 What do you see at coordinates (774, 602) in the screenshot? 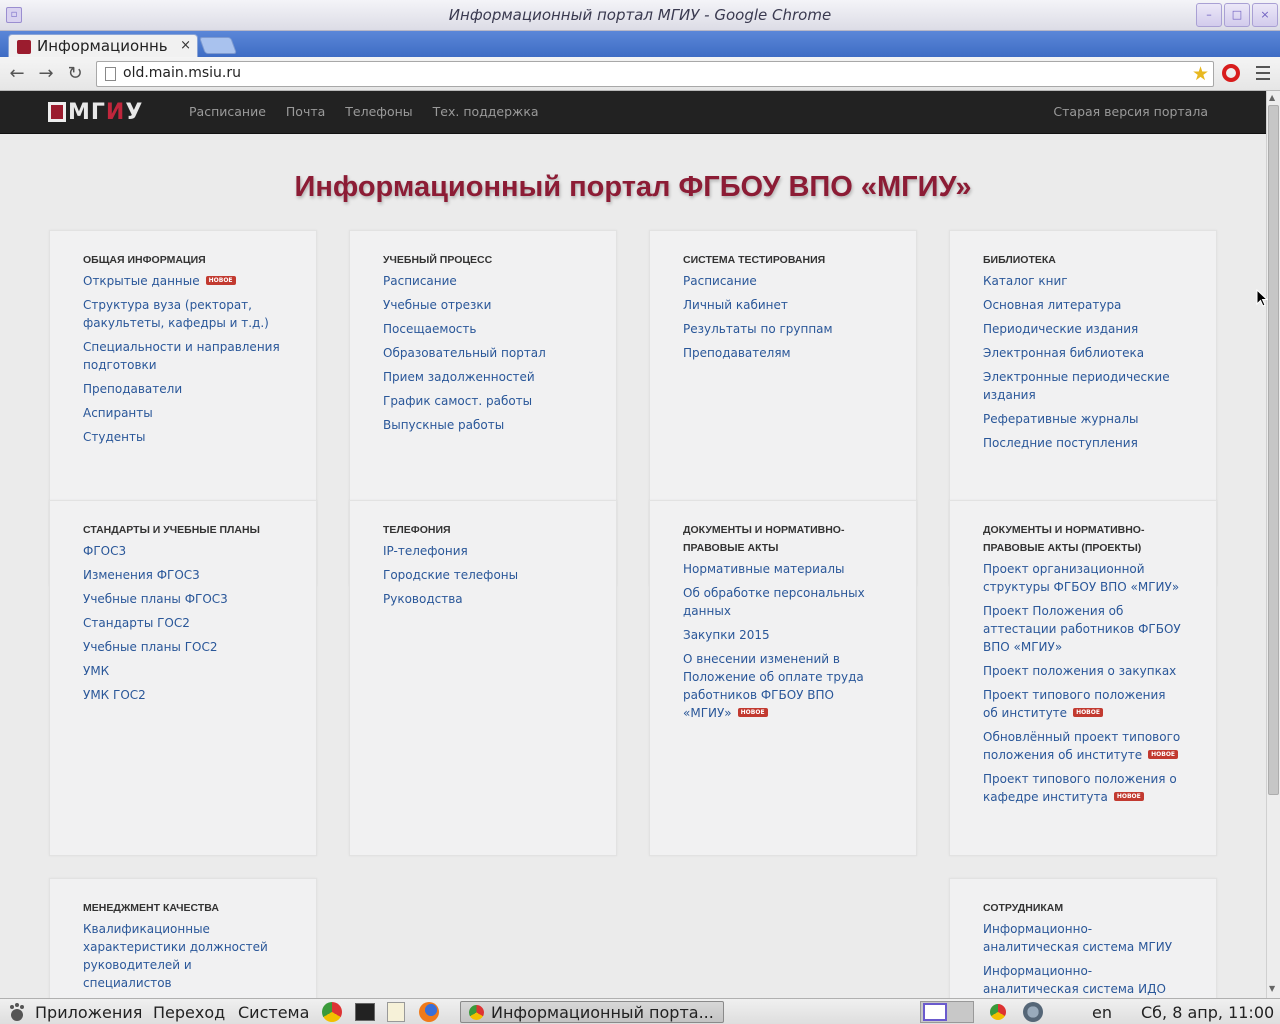
I see `card-link: Об обработке персональных данных` at bounding box center [774, 602].